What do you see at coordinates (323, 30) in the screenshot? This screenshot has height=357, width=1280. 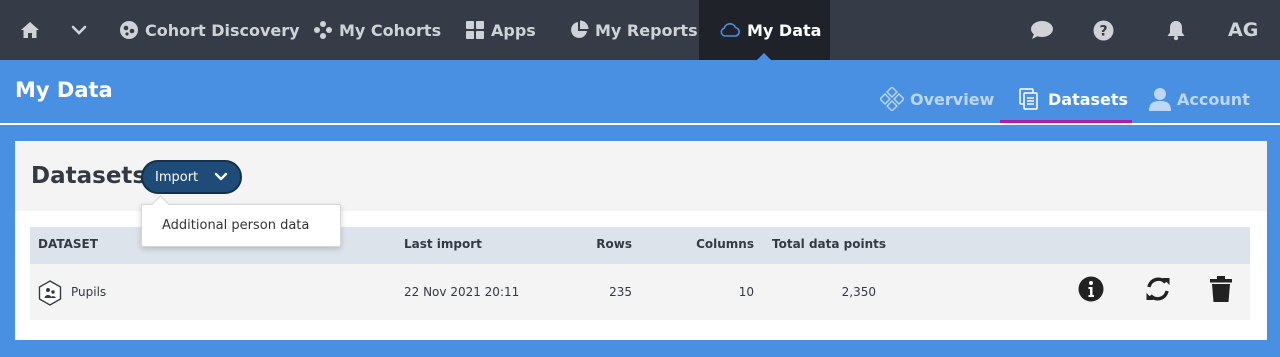 I see `cohorts-icon` at bounding box center [323, 30].